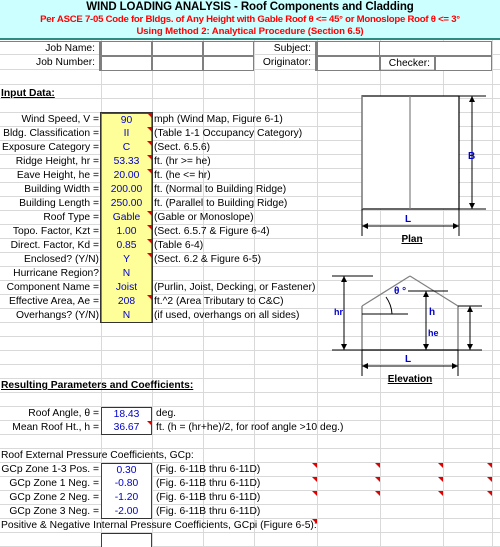 This screenshot has height=547, width=500. I want to click on elevation-angle-label: θ °, so click(400, 291).